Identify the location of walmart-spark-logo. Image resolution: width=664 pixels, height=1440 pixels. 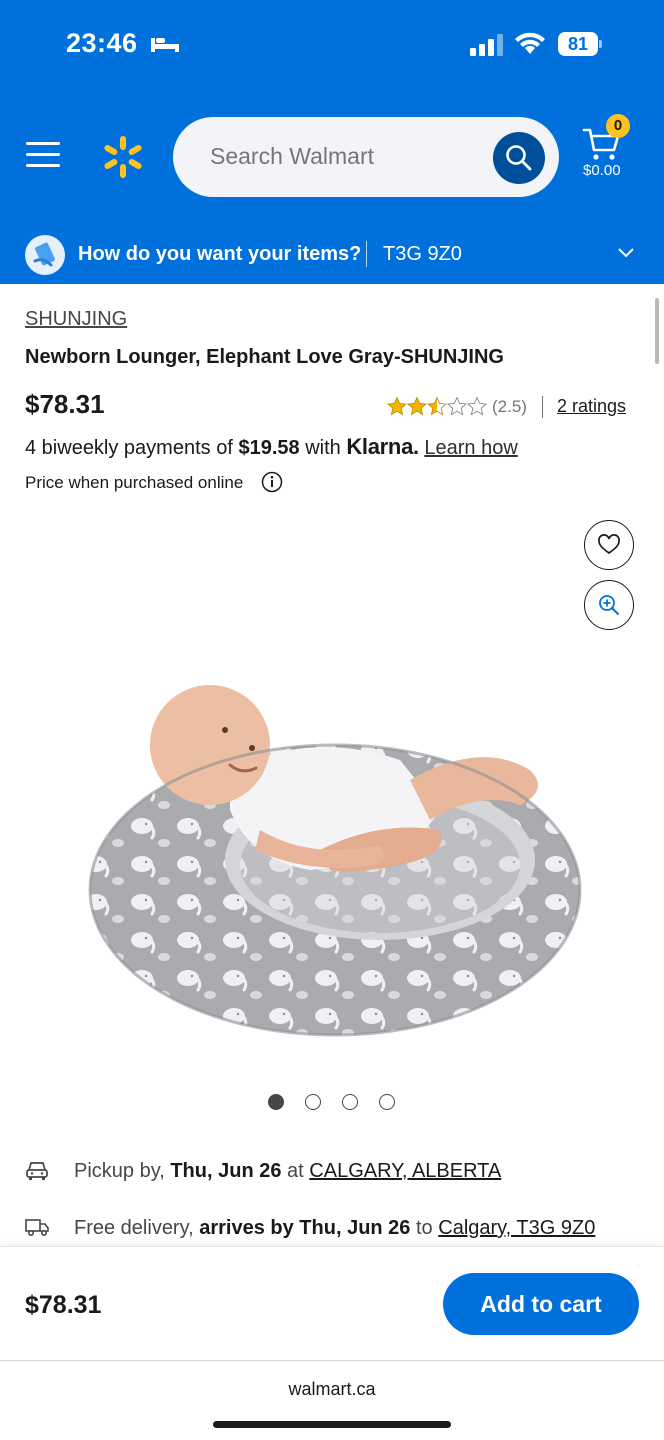
(123, 159).